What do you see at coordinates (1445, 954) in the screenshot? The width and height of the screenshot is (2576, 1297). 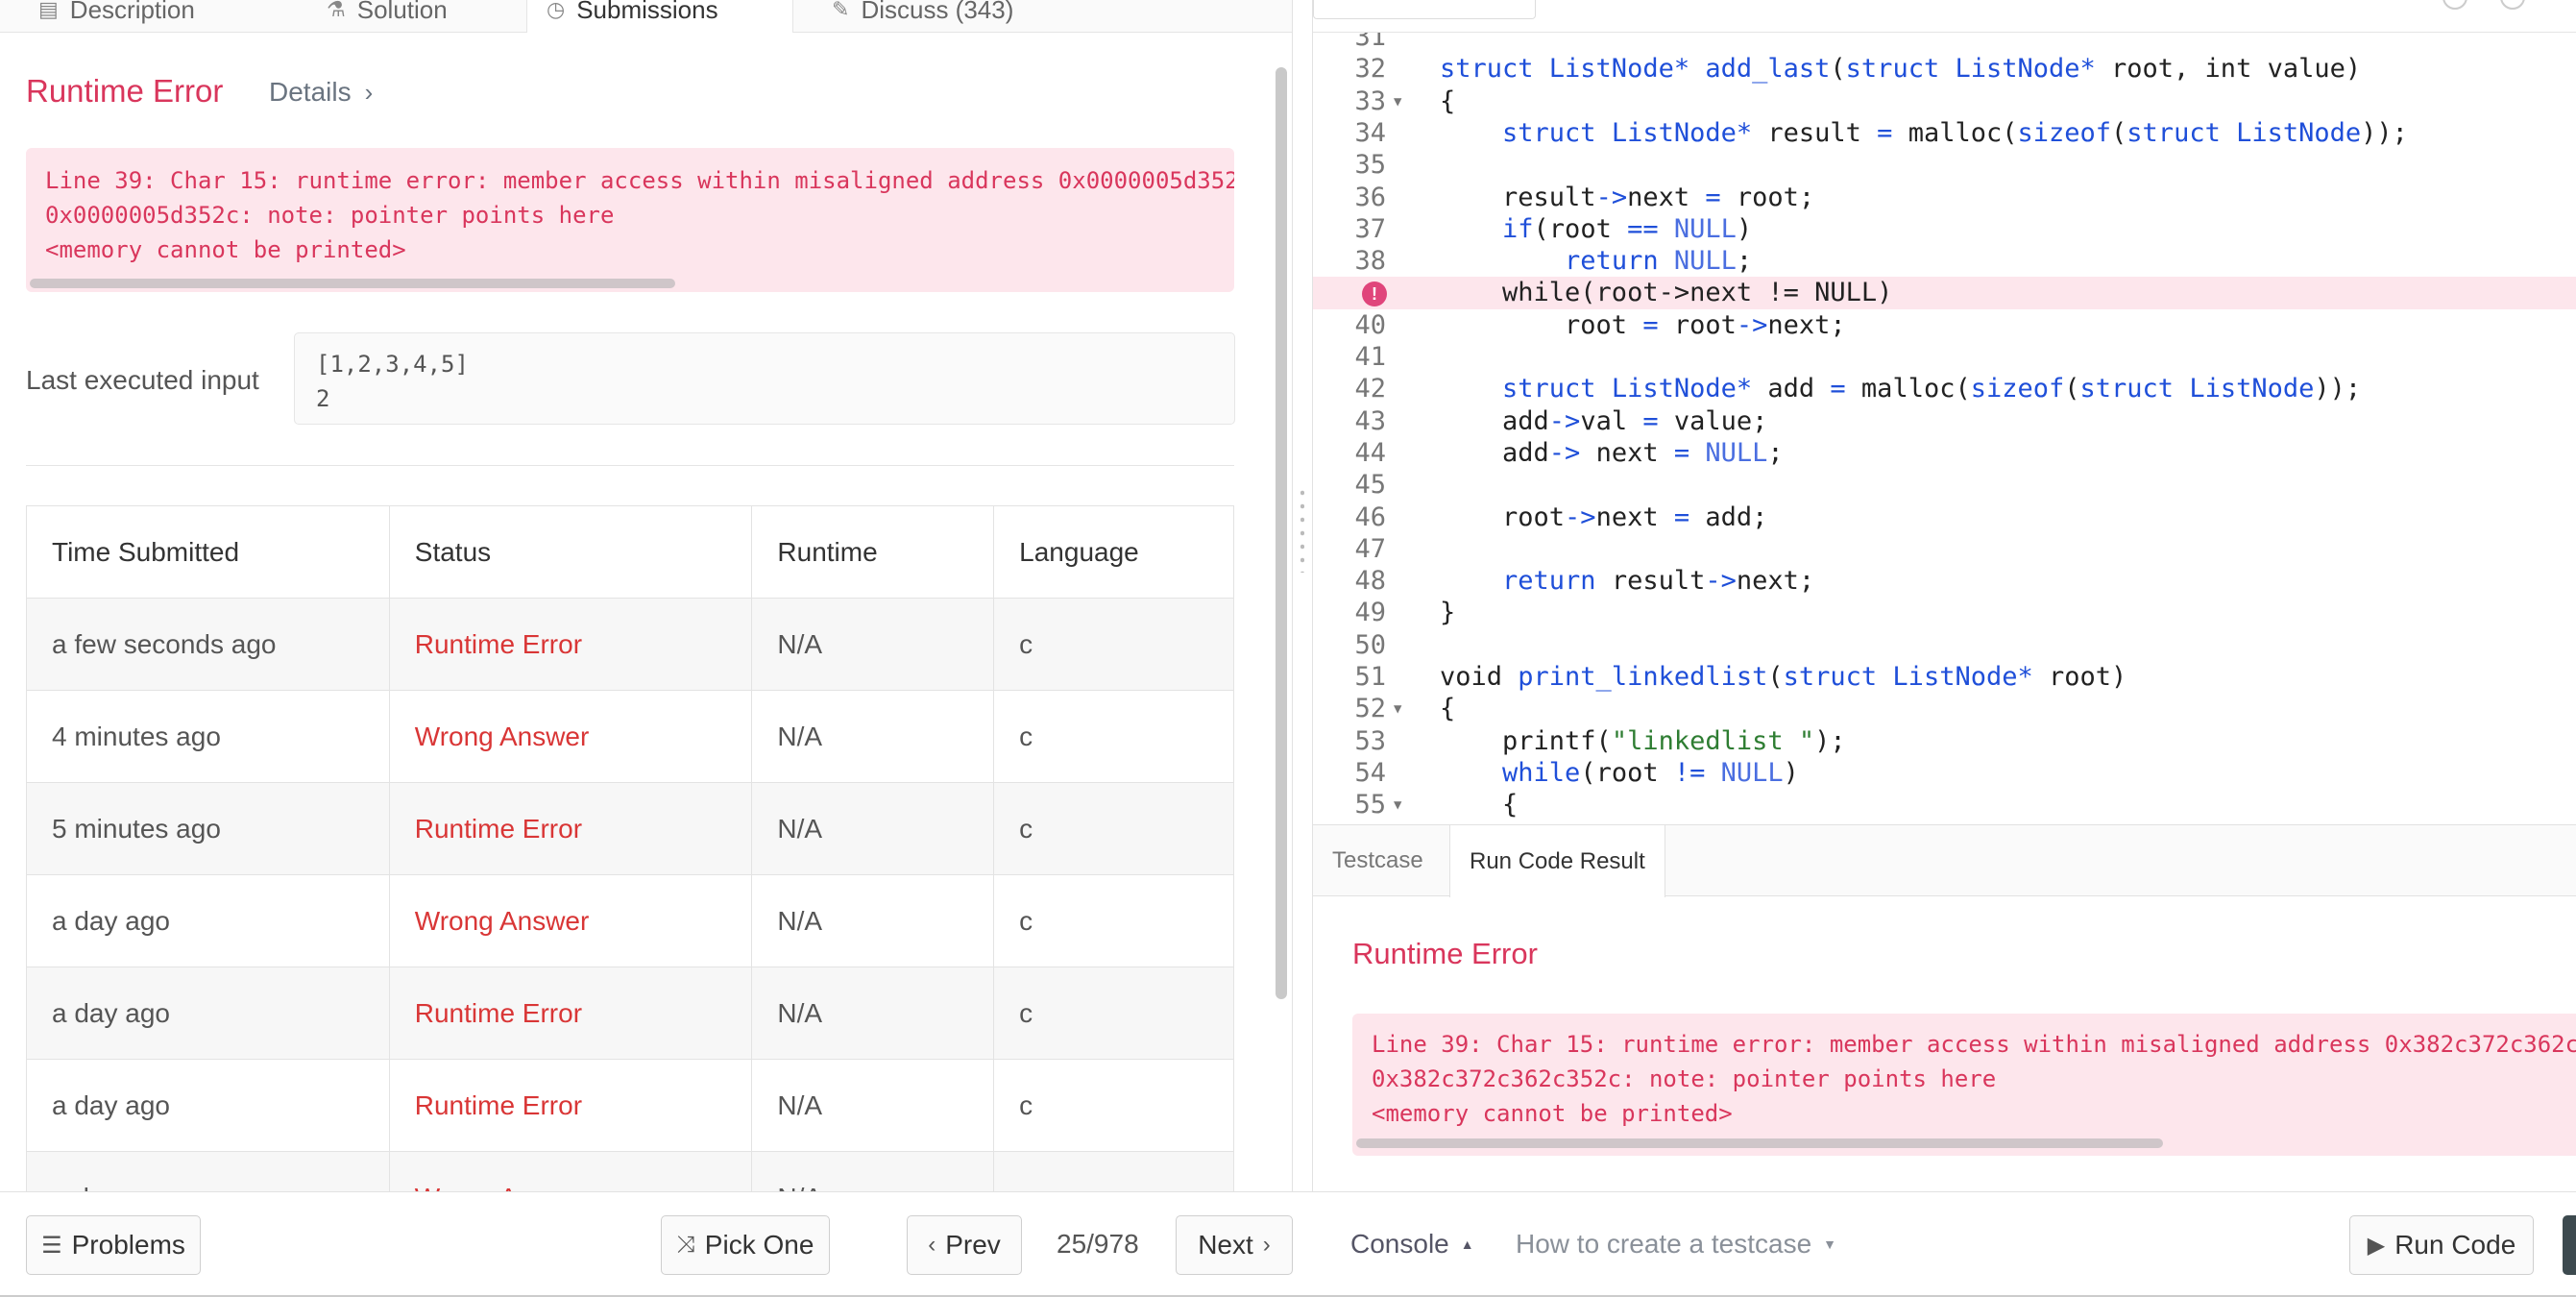 I see `console-status-title: Runtime Error` at bounding box center [1445, 954].